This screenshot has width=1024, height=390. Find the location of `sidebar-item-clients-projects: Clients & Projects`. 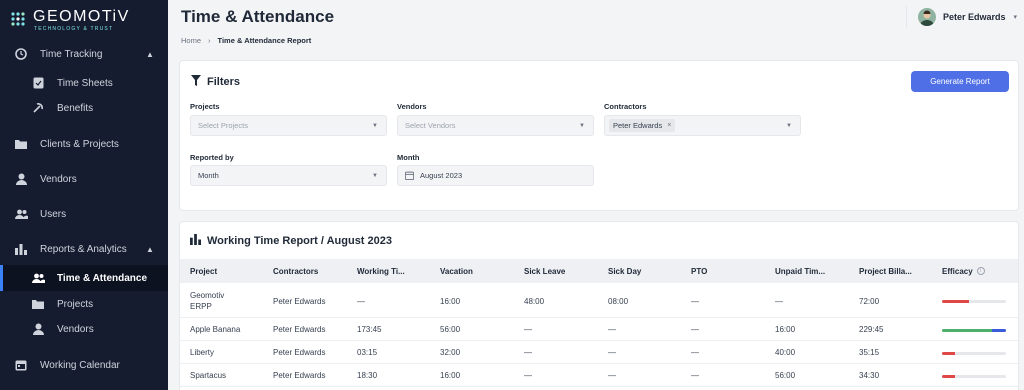

sidebar-item-clients-projects: Clients & Projects is located at coordinates (84, 144).